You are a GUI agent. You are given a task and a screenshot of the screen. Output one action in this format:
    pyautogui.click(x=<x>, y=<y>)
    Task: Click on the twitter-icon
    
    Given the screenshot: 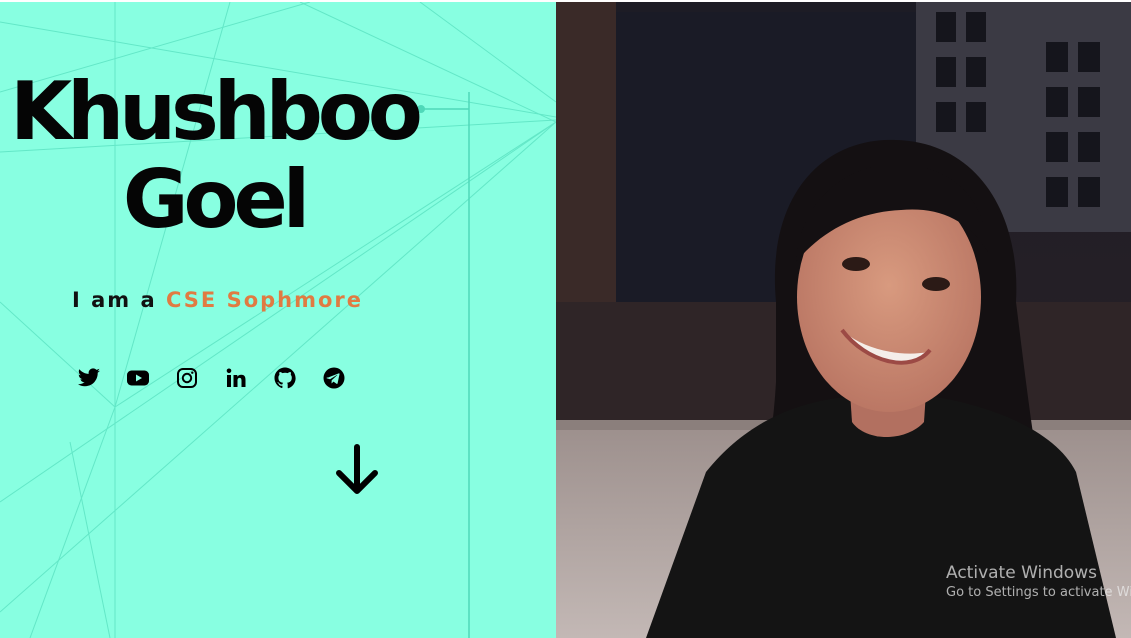 What is the action you would take?
    pyautogui.click(x=89, y=377)
    